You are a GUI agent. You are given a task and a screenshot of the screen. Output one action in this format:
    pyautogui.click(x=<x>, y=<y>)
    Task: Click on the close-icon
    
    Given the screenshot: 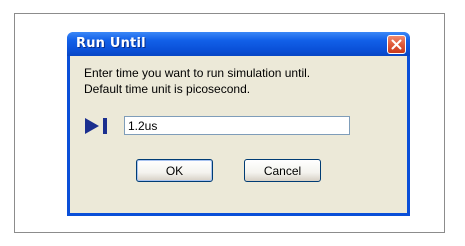 What is the action you would take?
    pyautogui.click(x=396, y=44)
    